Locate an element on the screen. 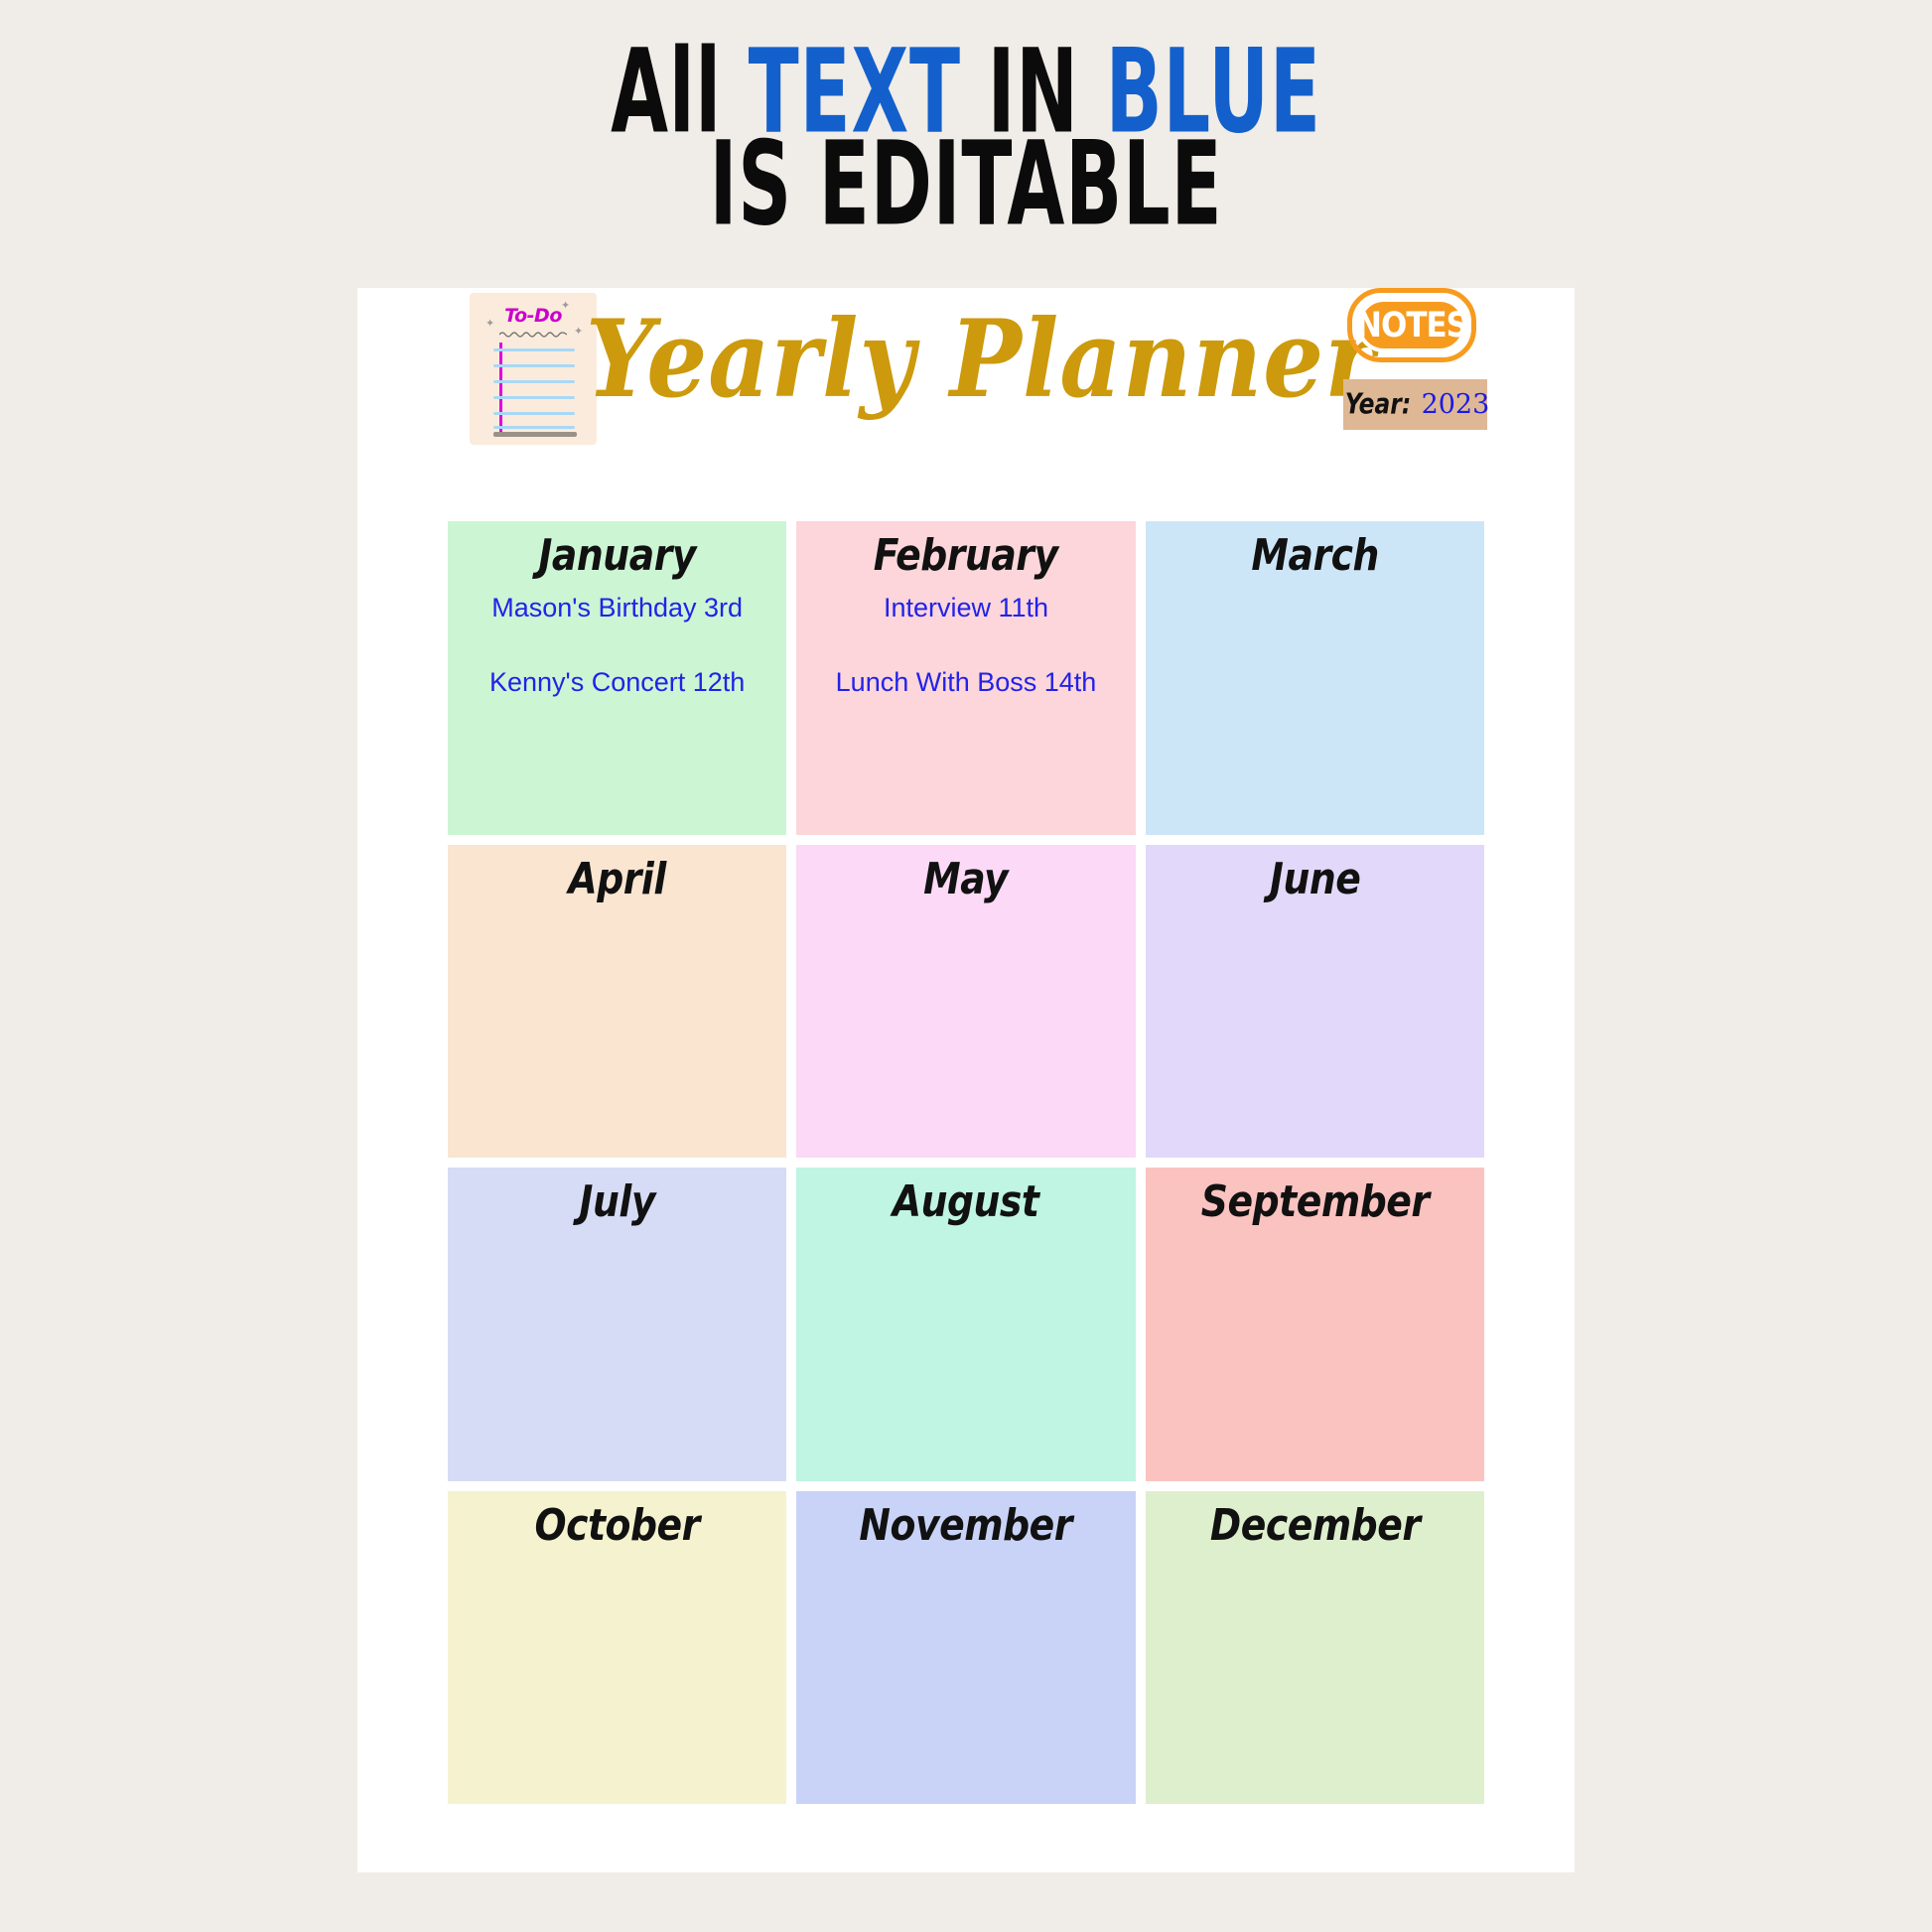  year-field: Year: 2023 is located at coordinates (1417, 405).